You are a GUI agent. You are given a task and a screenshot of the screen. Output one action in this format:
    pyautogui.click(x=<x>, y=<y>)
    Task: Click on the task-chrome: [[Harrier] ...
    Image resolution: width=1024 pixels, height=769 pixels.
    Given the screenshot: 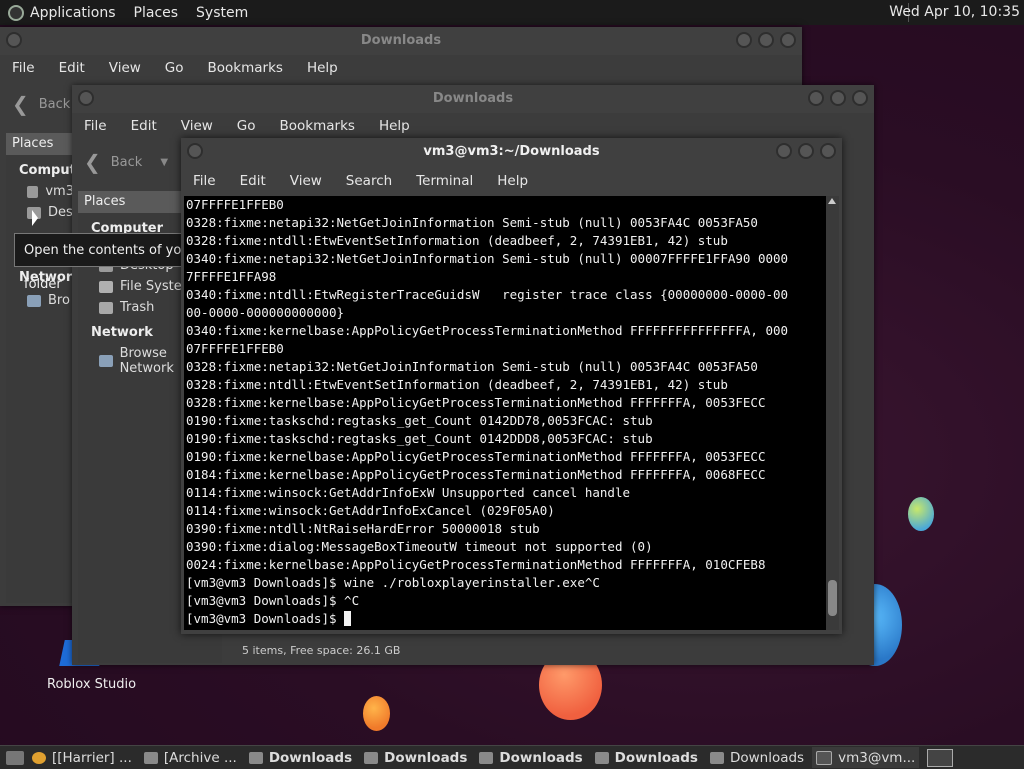 What is the action you would take?
    pyautogui.click(x=82, y=757)
    